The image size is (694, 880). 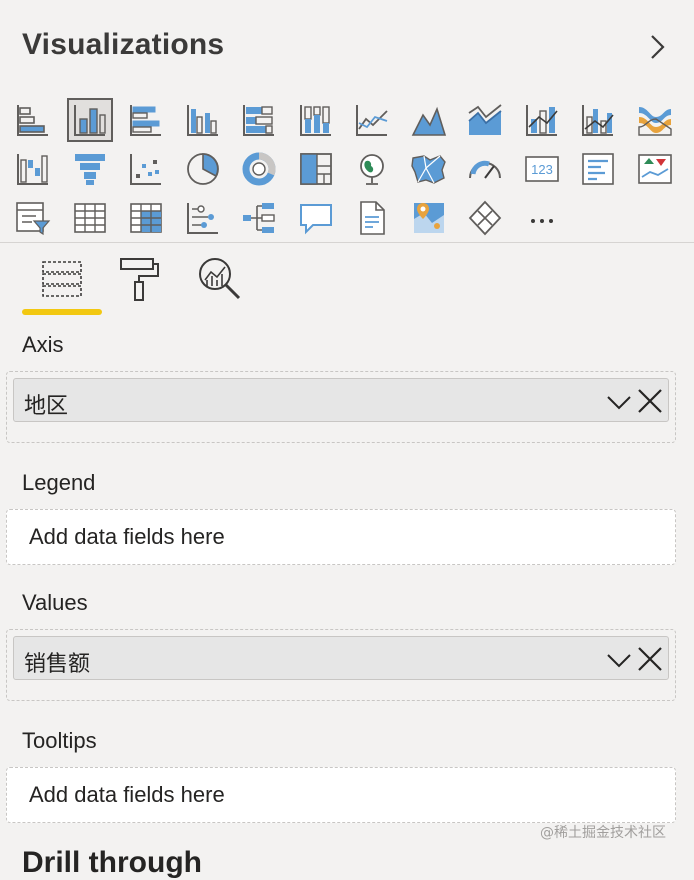 What do you see at coordinates (146, 218) in the screenshot?
I see `matrix-icon` at bounding box center [146, 218].